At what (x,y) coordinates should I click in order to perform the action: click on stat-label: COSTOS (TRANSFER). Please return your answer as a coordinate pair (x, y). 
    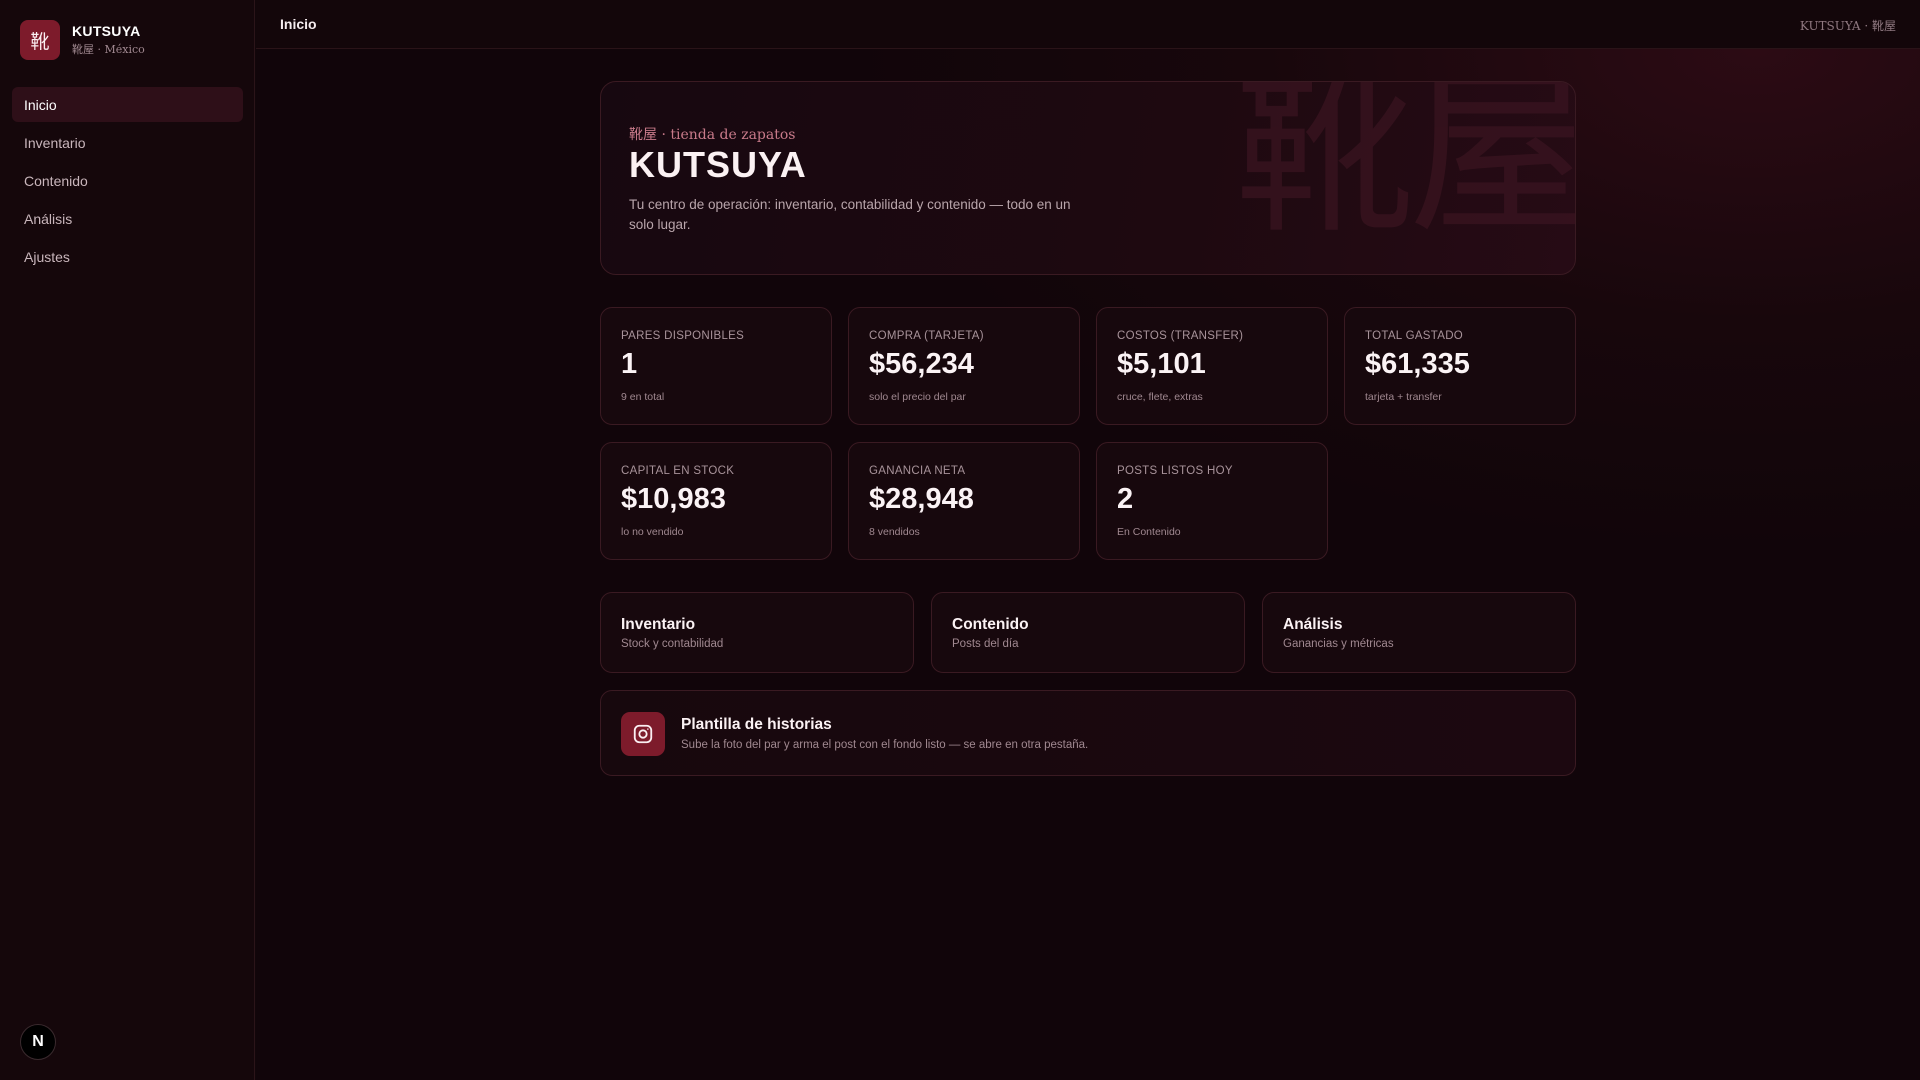
    Looking at the image, I should click on (1180, 336).